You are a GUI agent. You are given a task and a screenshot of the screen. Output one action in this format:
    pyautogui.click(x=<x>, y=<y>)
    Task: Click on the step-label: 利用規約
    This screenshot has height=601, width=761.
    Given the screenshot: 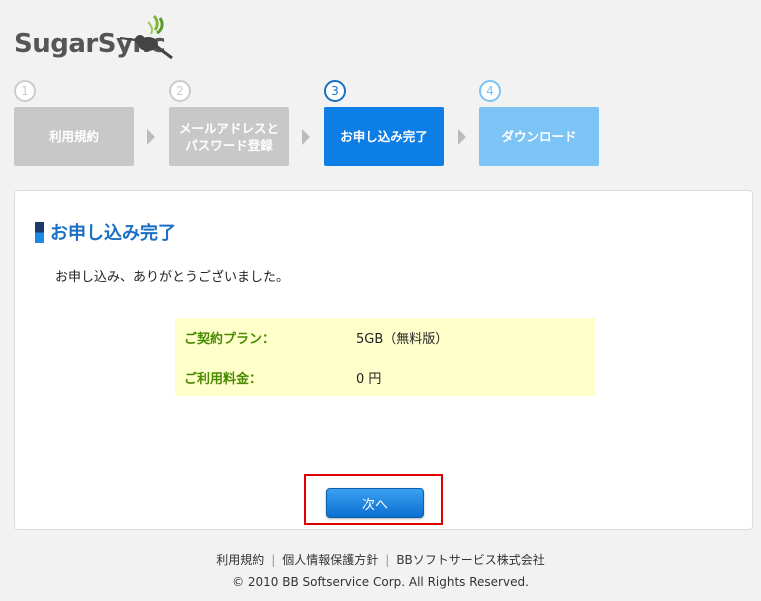 What is the action you would take?
    pyautogui.click(x=74, y=136)
    